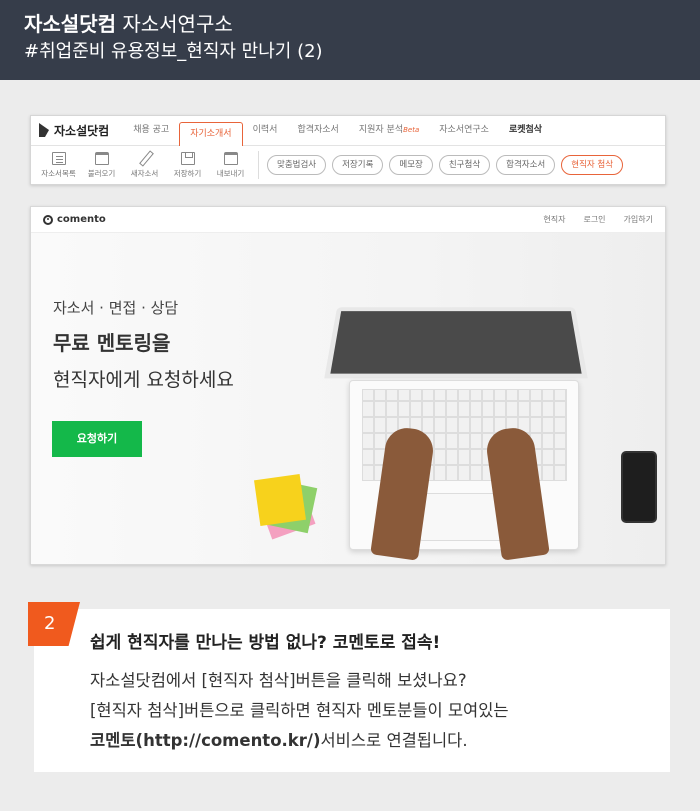 This screenshot has width=700, height=811. I want to click on header-line2: #취업준비 유용정보_현직자 만나기 (2), so click(173, 51).